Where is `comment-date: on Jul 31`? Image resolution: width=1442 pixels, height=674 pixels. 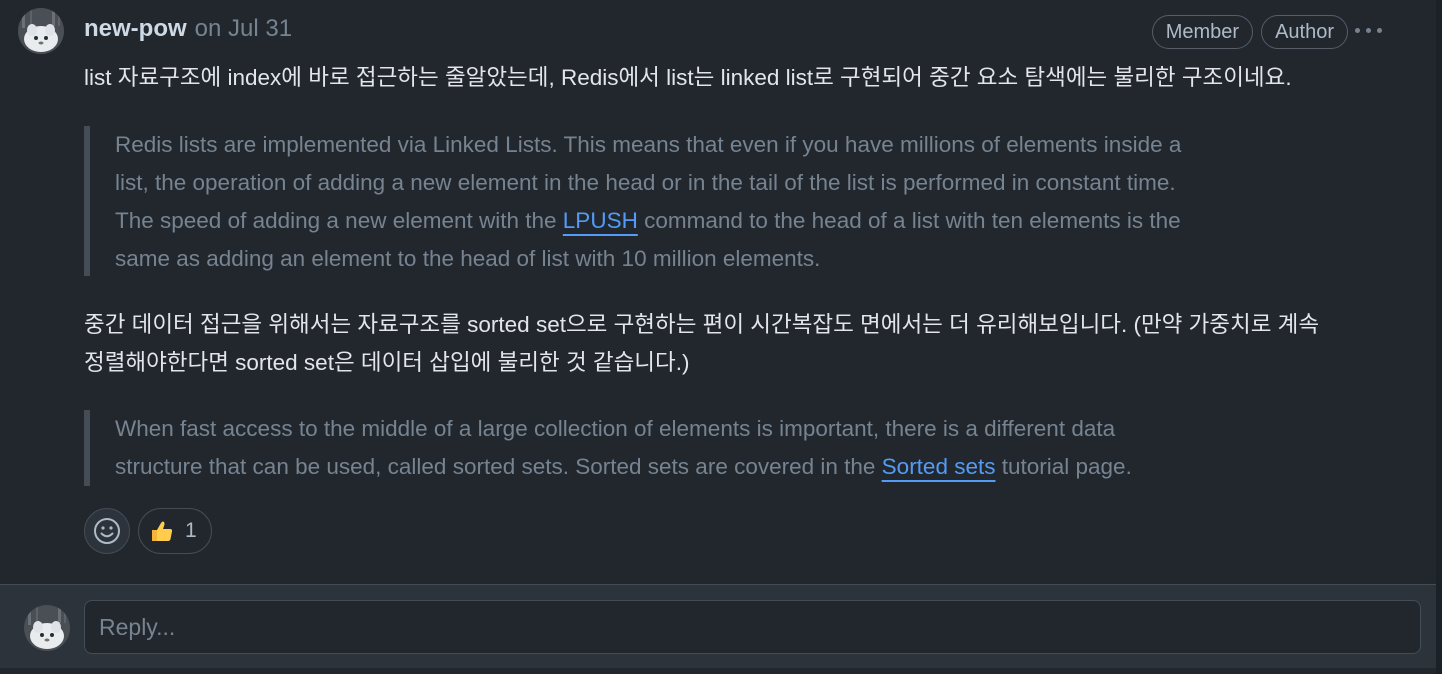
comment-date: on Jul 31 is located at coordinates (243, 29).